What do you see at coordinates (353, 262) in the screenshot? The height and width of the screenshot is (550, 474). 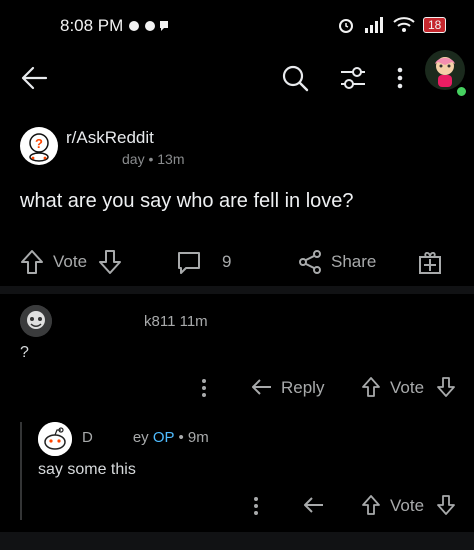 I see `share-label: Share` at bounding box center [353, 262].